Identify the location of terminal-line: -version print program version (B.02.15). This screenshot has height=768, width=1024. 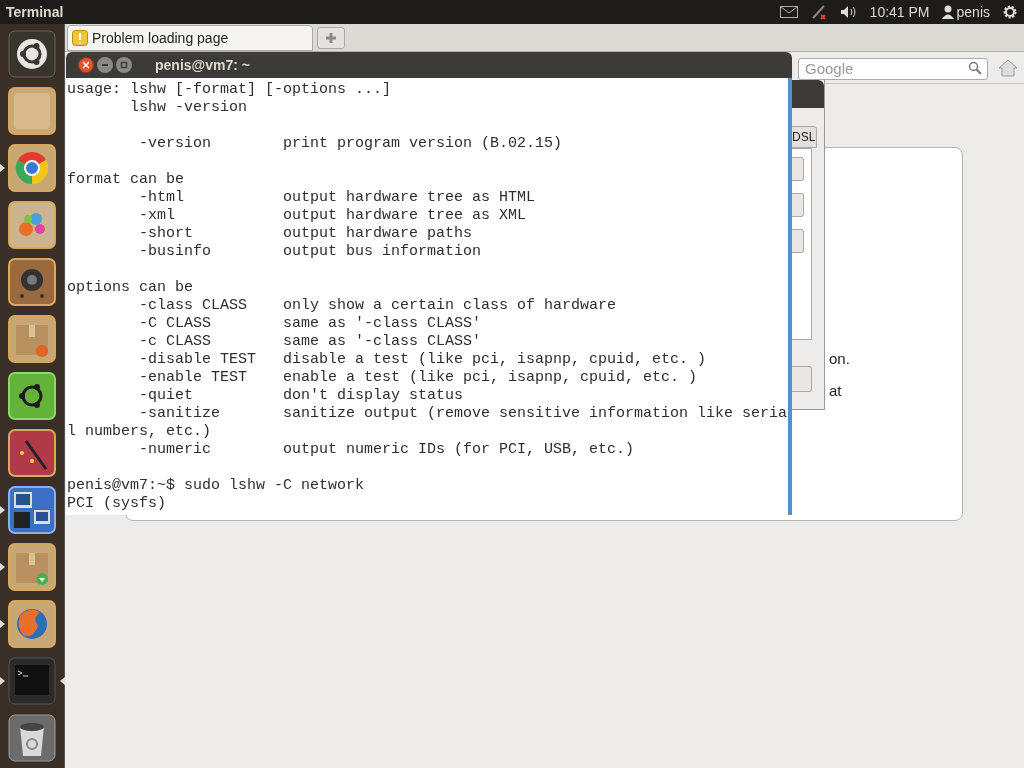
(350, 144).